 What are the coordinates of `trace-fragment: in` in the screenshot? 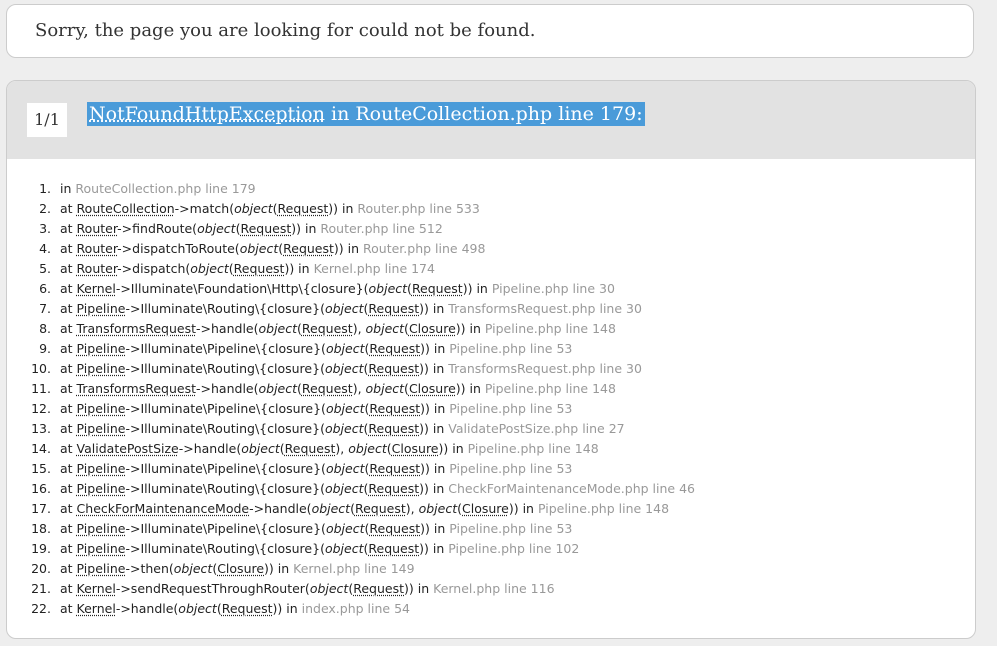 It's located at (68, 188).